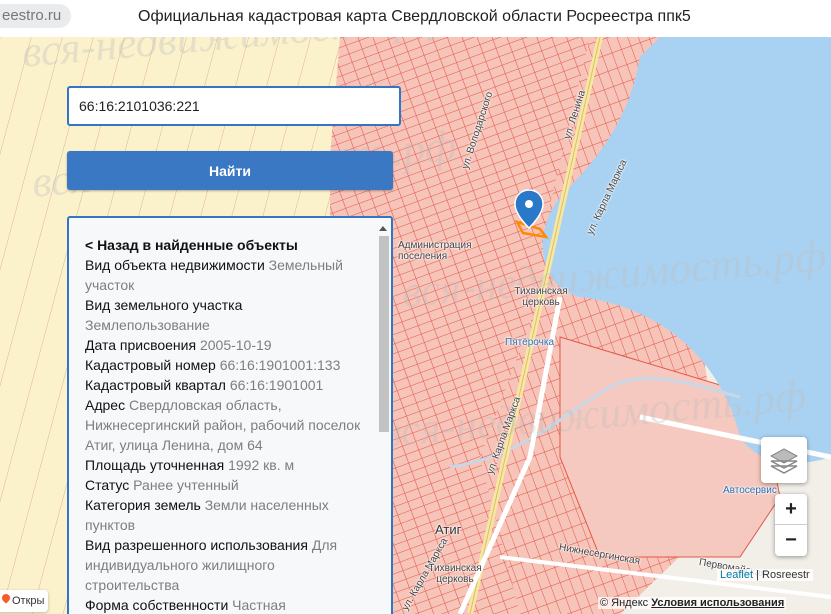 This screenshot has width=831, height=614. I want to click on scrollbar, so click(383, 418).